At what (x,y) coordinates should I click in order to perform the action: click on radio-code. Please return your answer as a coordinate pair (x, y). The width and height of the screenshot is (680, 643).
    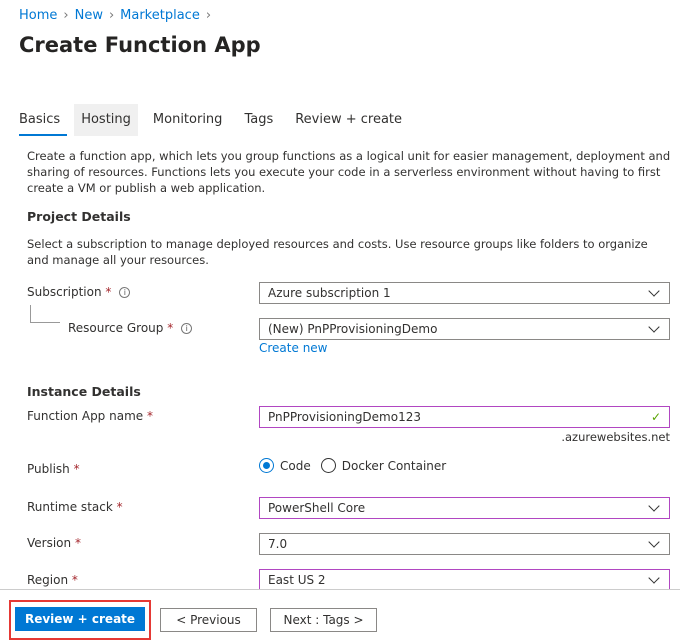
    Looking at the image, I should click on (266, 465).